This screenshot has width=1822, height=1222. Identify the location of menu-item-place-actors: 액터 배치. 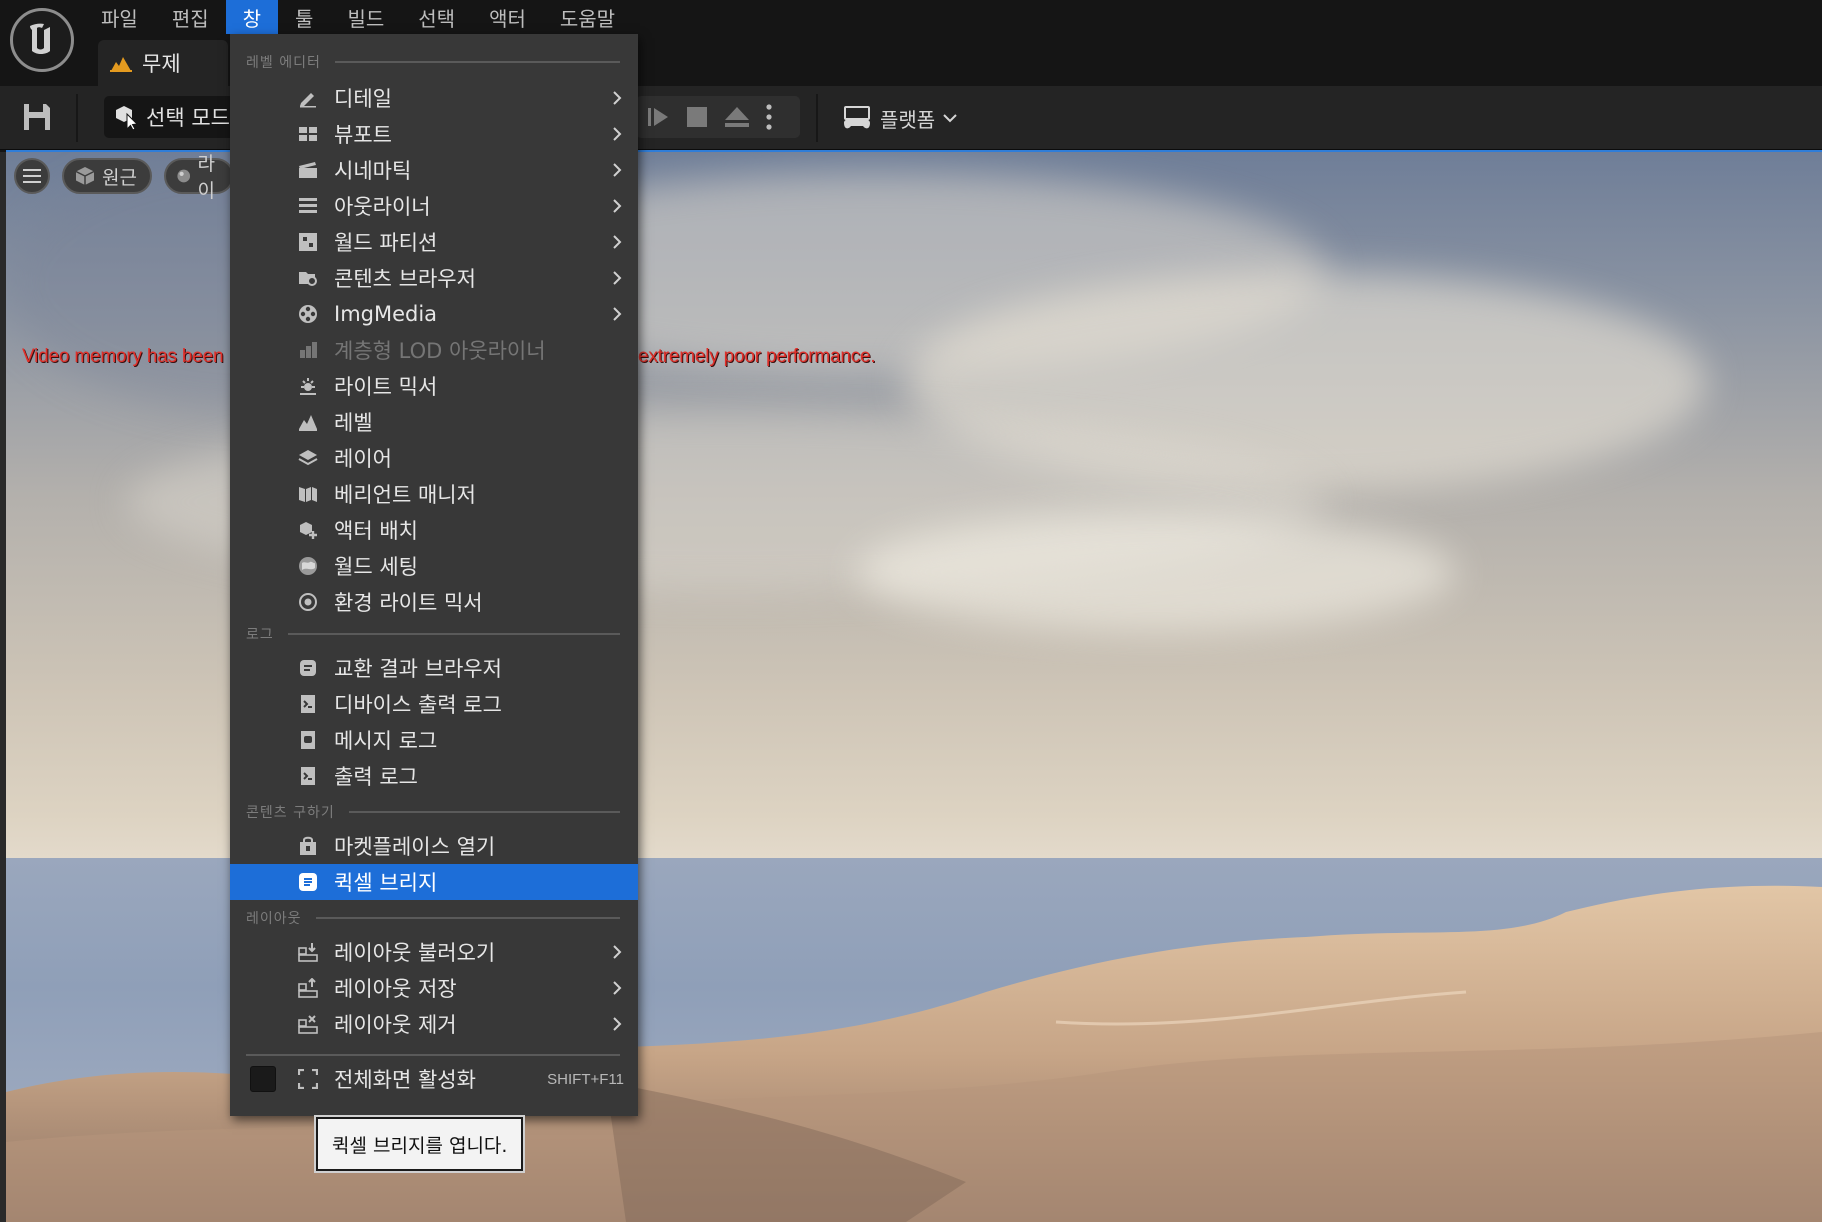
(434, 530).